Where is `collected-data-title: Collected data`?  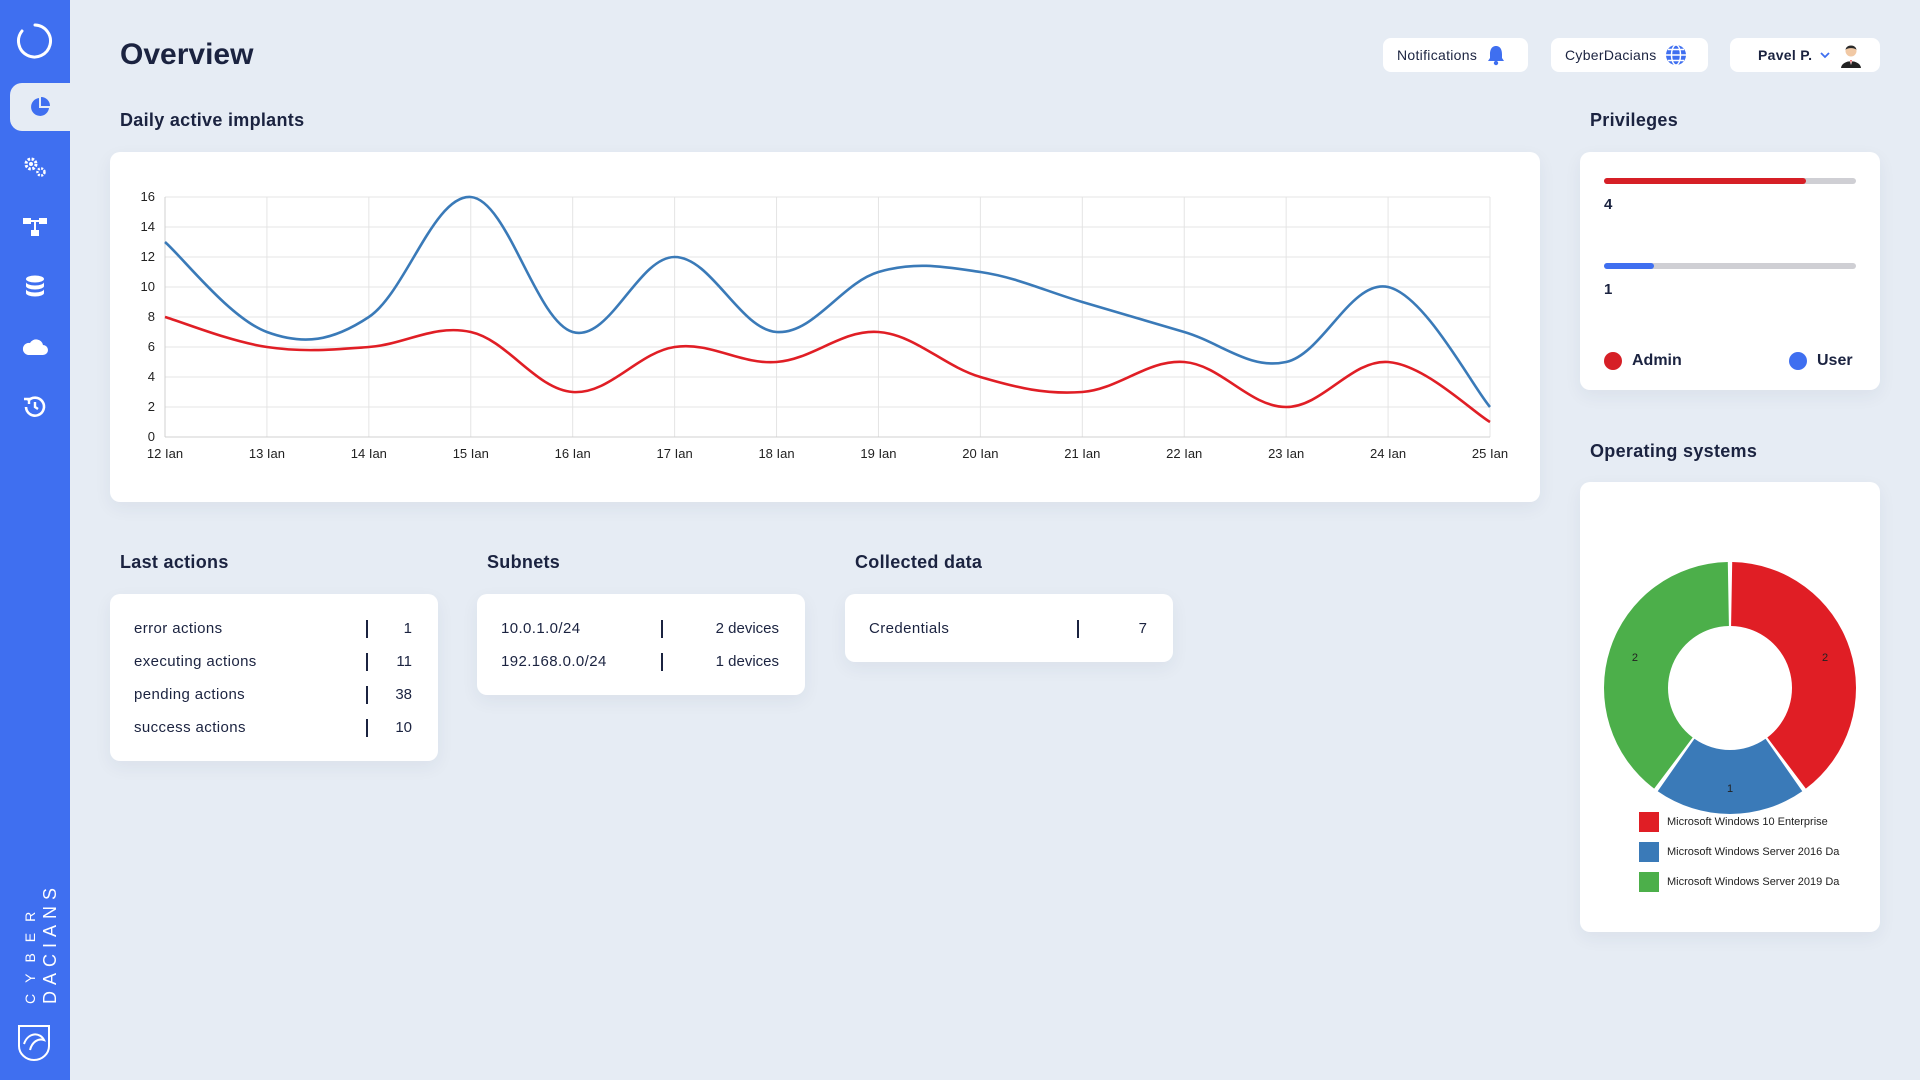 collected-data-title: Collected data is located at coordinates (919, 562).